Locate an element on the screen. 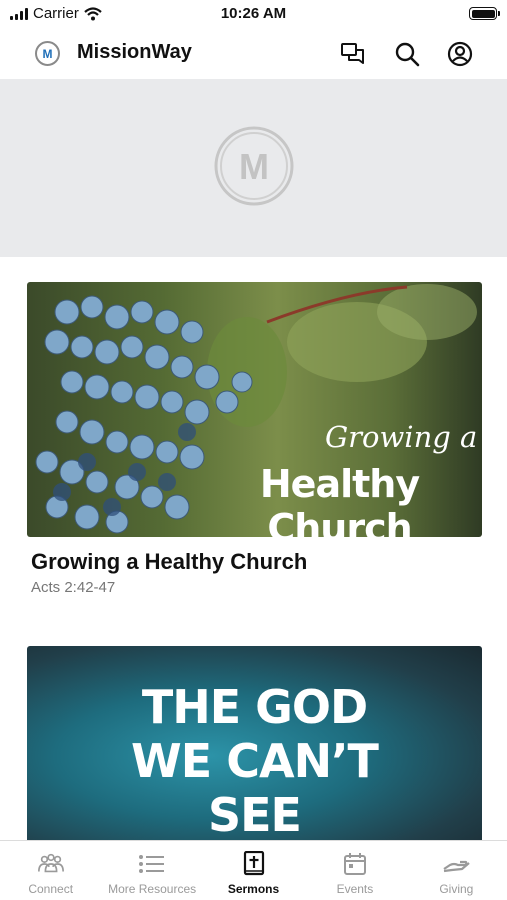 The height and width of the screenshot is (900, 507). giving-hand-icon is located at coordinates (456, 864).